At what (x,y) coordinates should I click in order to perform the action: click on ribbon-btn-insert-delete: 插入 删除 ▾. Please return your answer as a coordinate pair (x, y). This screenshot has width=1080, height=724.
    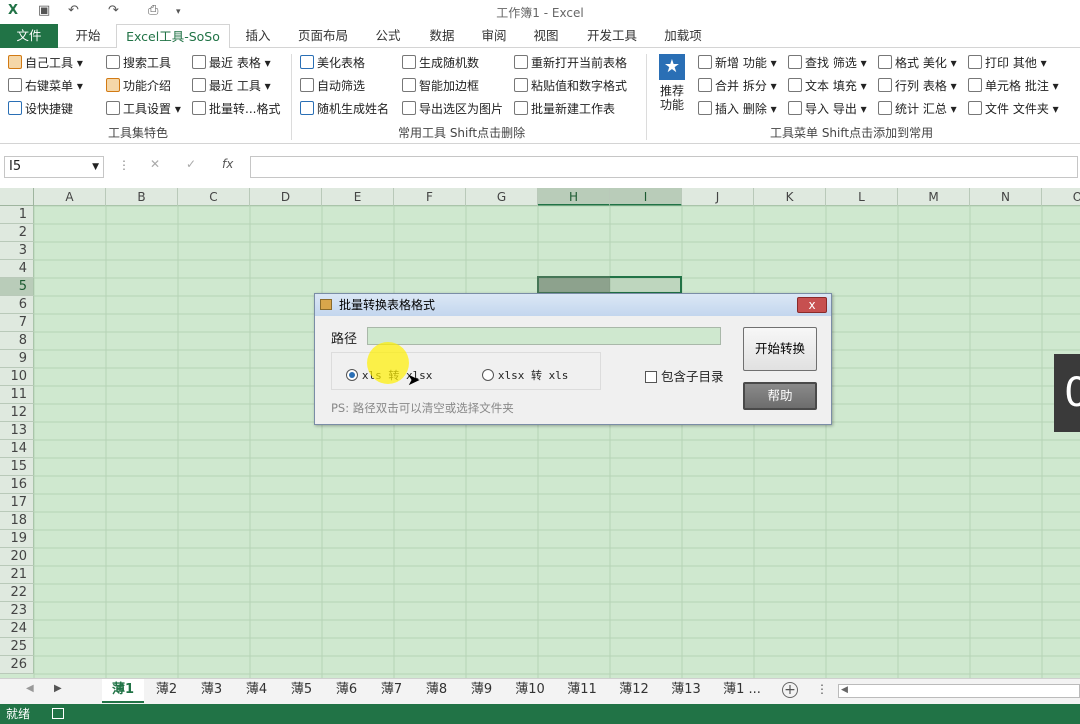
    Looking at the image, I should click on (737, 109).